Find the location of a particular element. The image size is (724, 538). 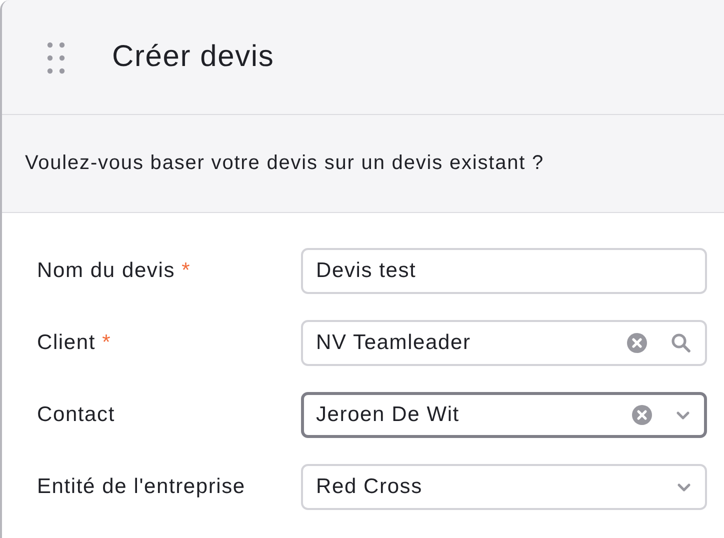

field-label: Client * is located at coordinates (74, 343).